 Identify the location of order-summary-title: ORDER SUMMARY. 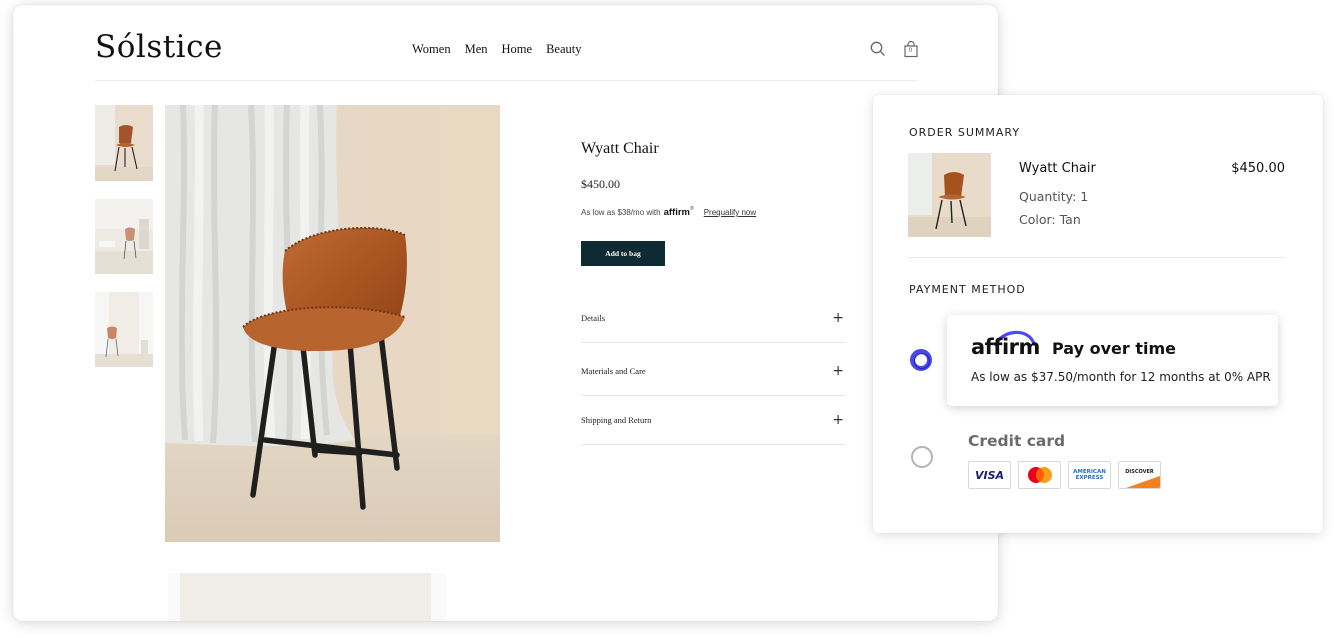
(965, 132).